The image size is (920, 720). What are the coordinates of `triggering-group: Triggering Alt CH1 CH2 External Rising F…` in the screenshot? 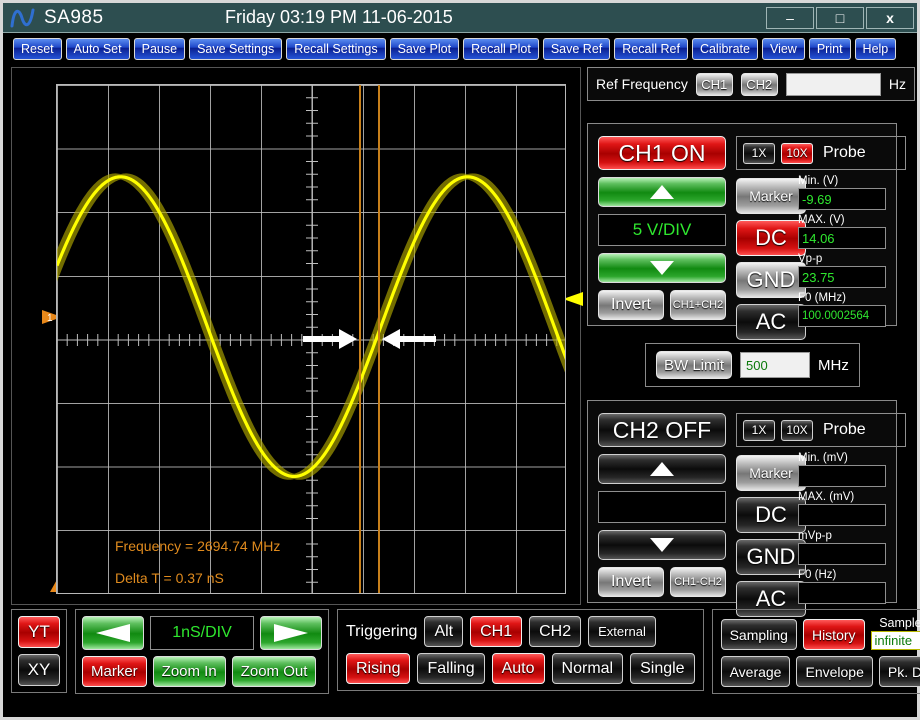 It's located at (520, 650).